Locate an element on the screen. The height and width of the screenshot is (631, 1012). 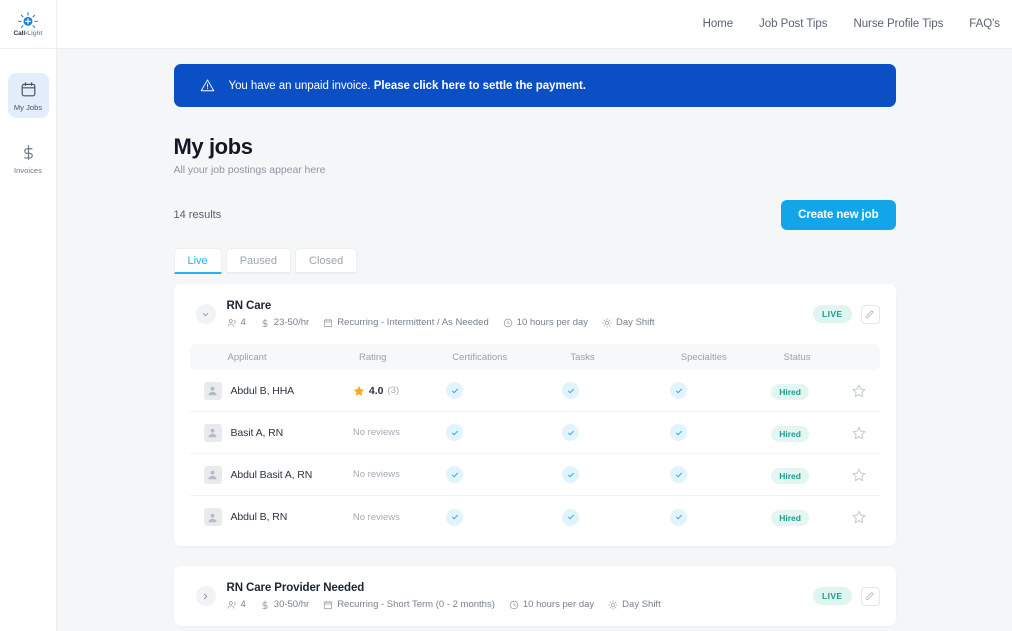
job-meta-hours: 10 hours per day is located at coordinates (551, 604).